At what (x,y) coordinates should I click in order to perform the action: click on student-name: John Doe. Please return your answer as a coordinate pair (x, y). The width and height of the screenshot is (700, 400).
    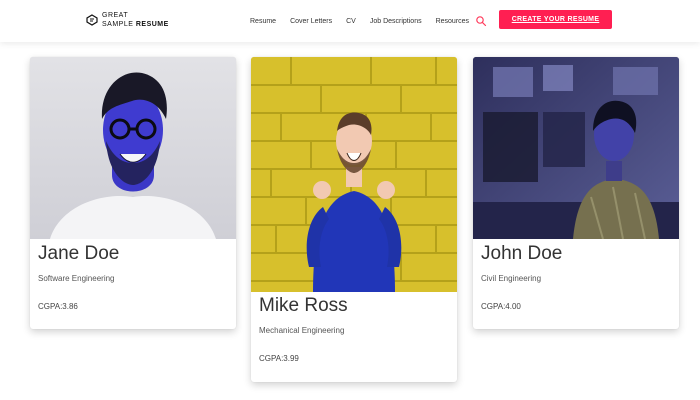
    Looking at the image, I should click on (522, 253).